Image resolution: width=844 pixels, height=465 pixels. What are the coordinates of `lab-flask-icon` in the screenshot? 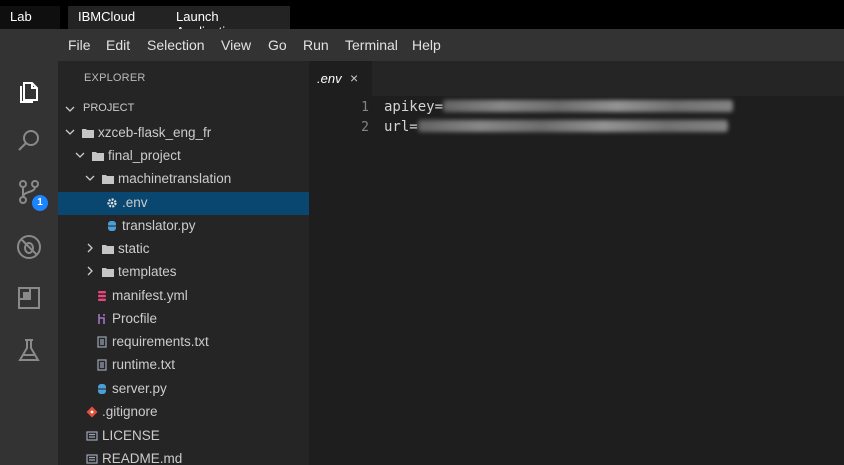 It's located at (29, 350).